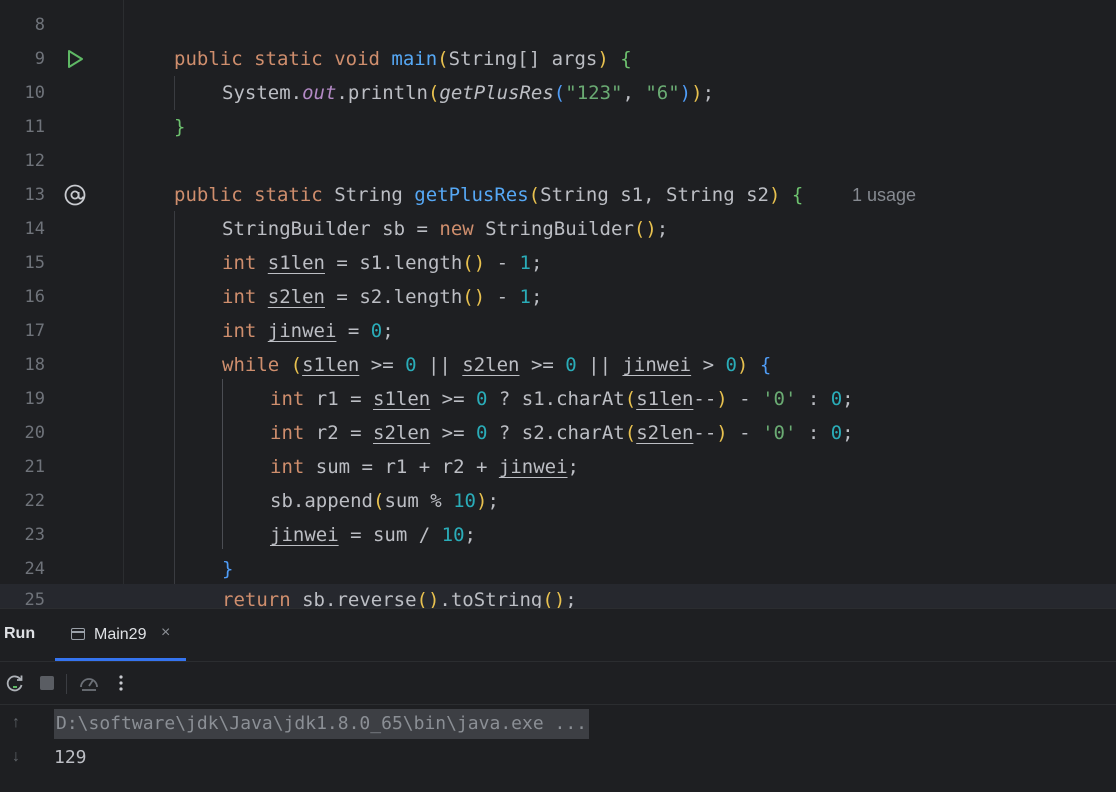  Describe the element at coordinates (16, 723) in the screenshot. I see `arrow-up-icon: ↑` at that location.